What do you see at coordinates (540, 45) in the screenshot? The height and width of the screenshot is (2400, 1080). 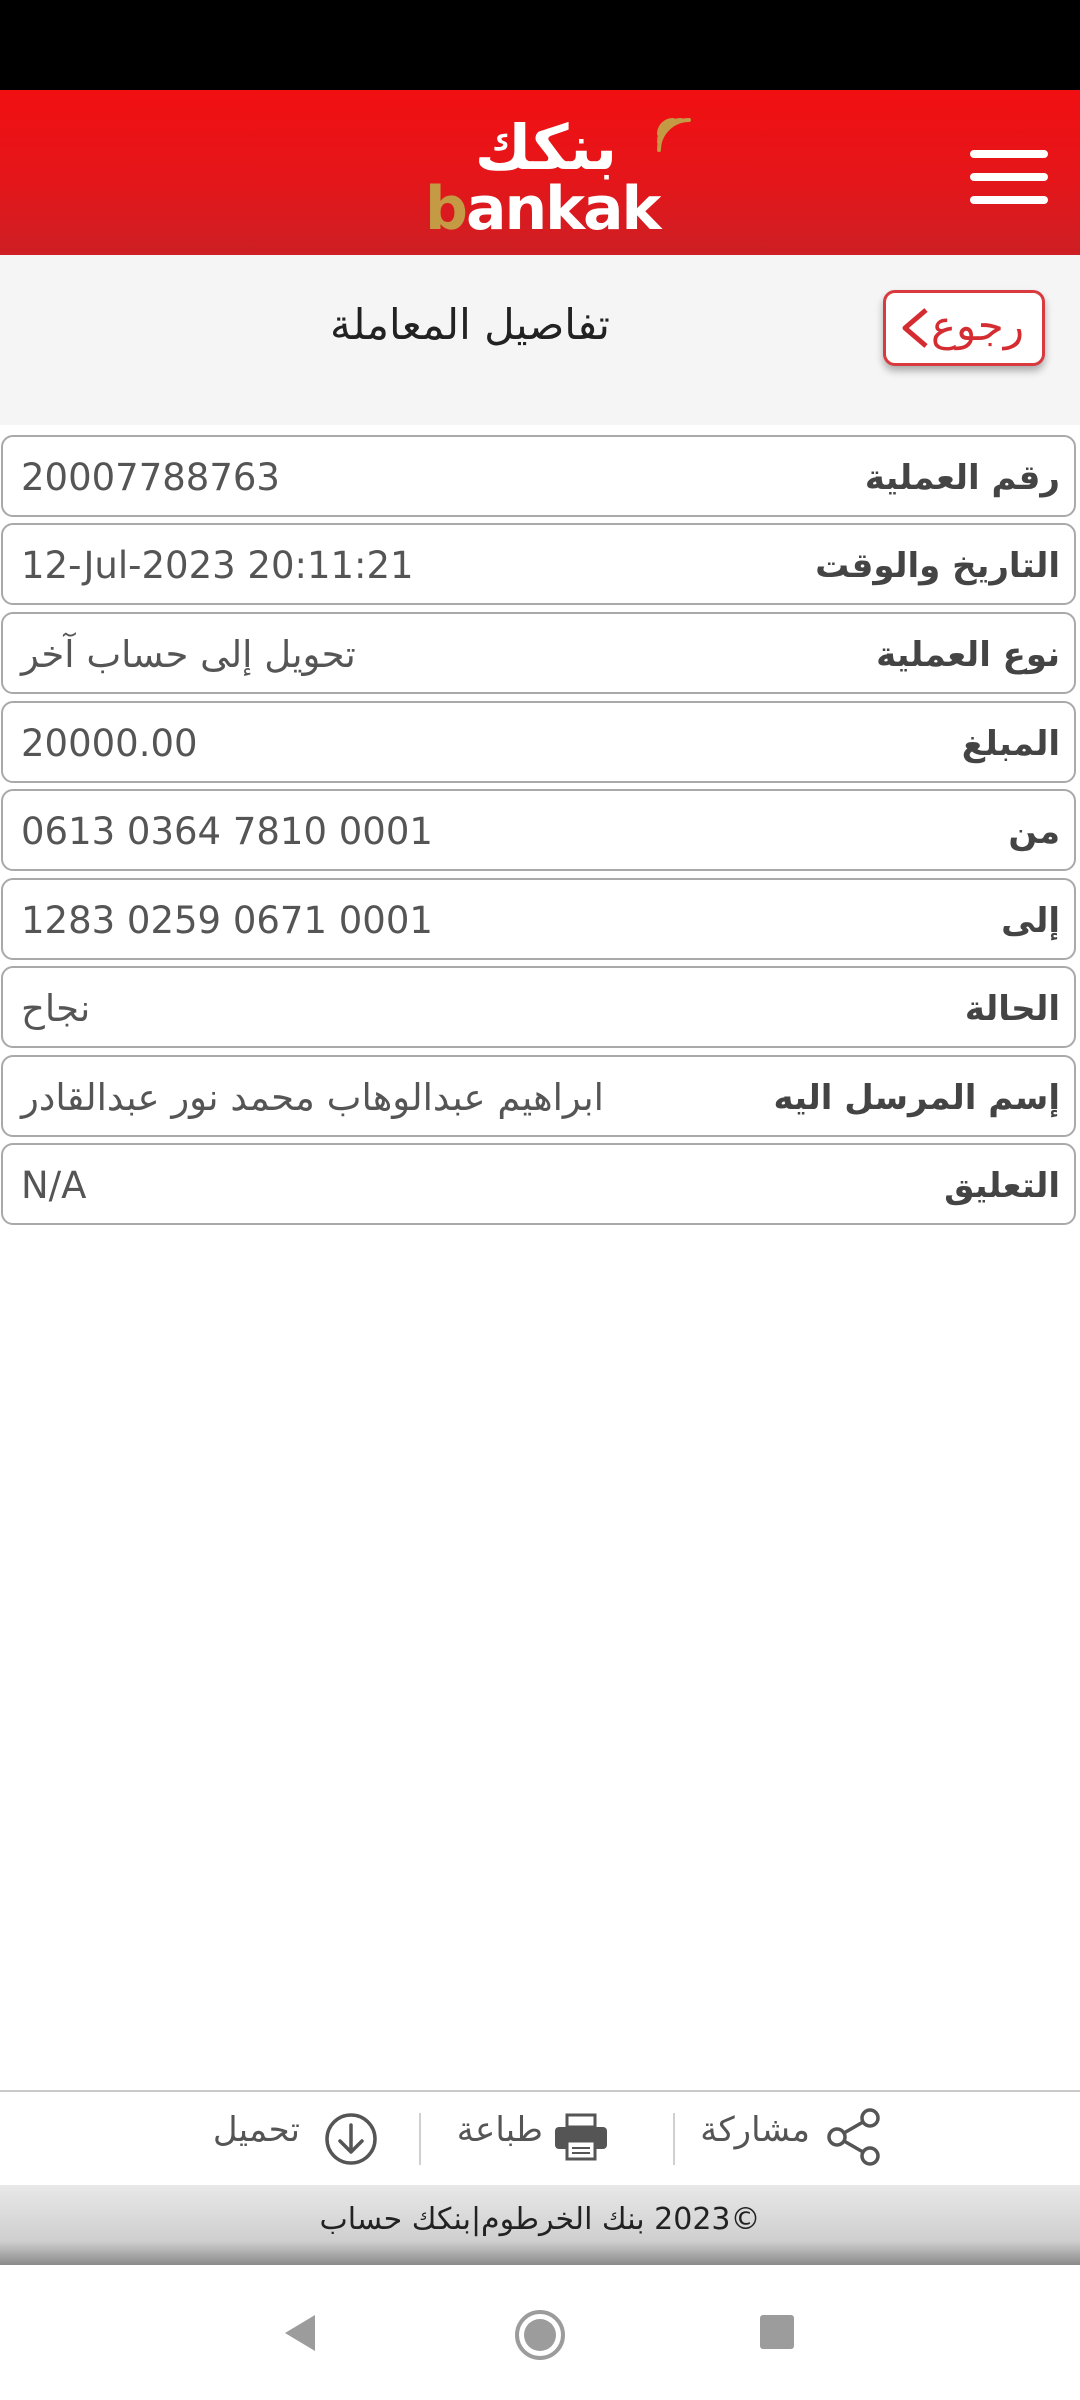 I see `status-bar` at bounding box center [540, 45].